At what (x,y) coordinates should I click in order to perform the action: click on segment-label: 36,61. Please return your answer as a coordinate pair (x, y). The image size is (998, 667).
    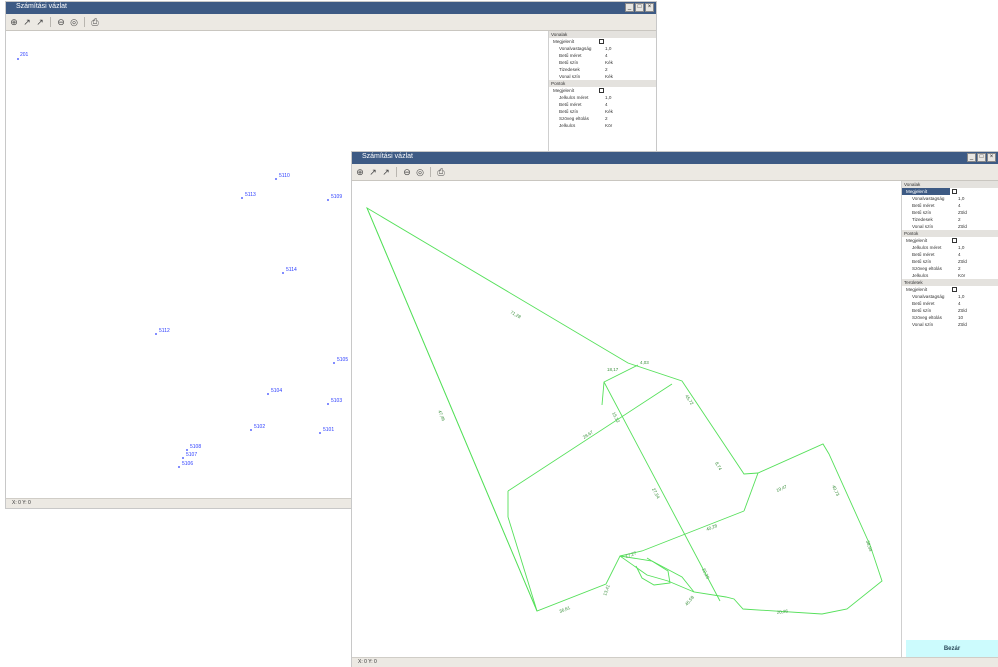
    Looking at the image, I should click on (565, 609).